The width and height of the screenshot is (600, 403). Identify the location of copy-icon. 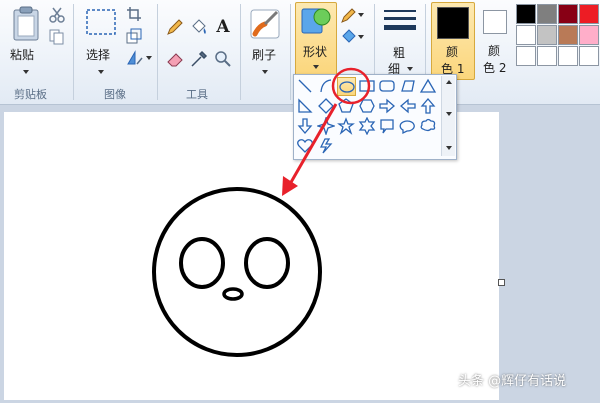
(56, 37).